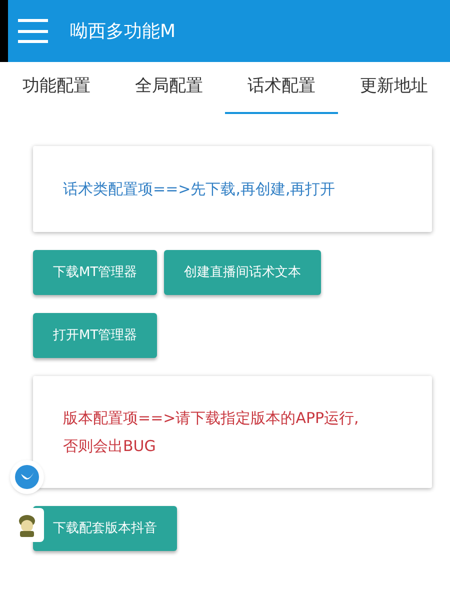 The width and height of the screenshot is (450, 590). I want to click on screen-edge, so click(4, 31).